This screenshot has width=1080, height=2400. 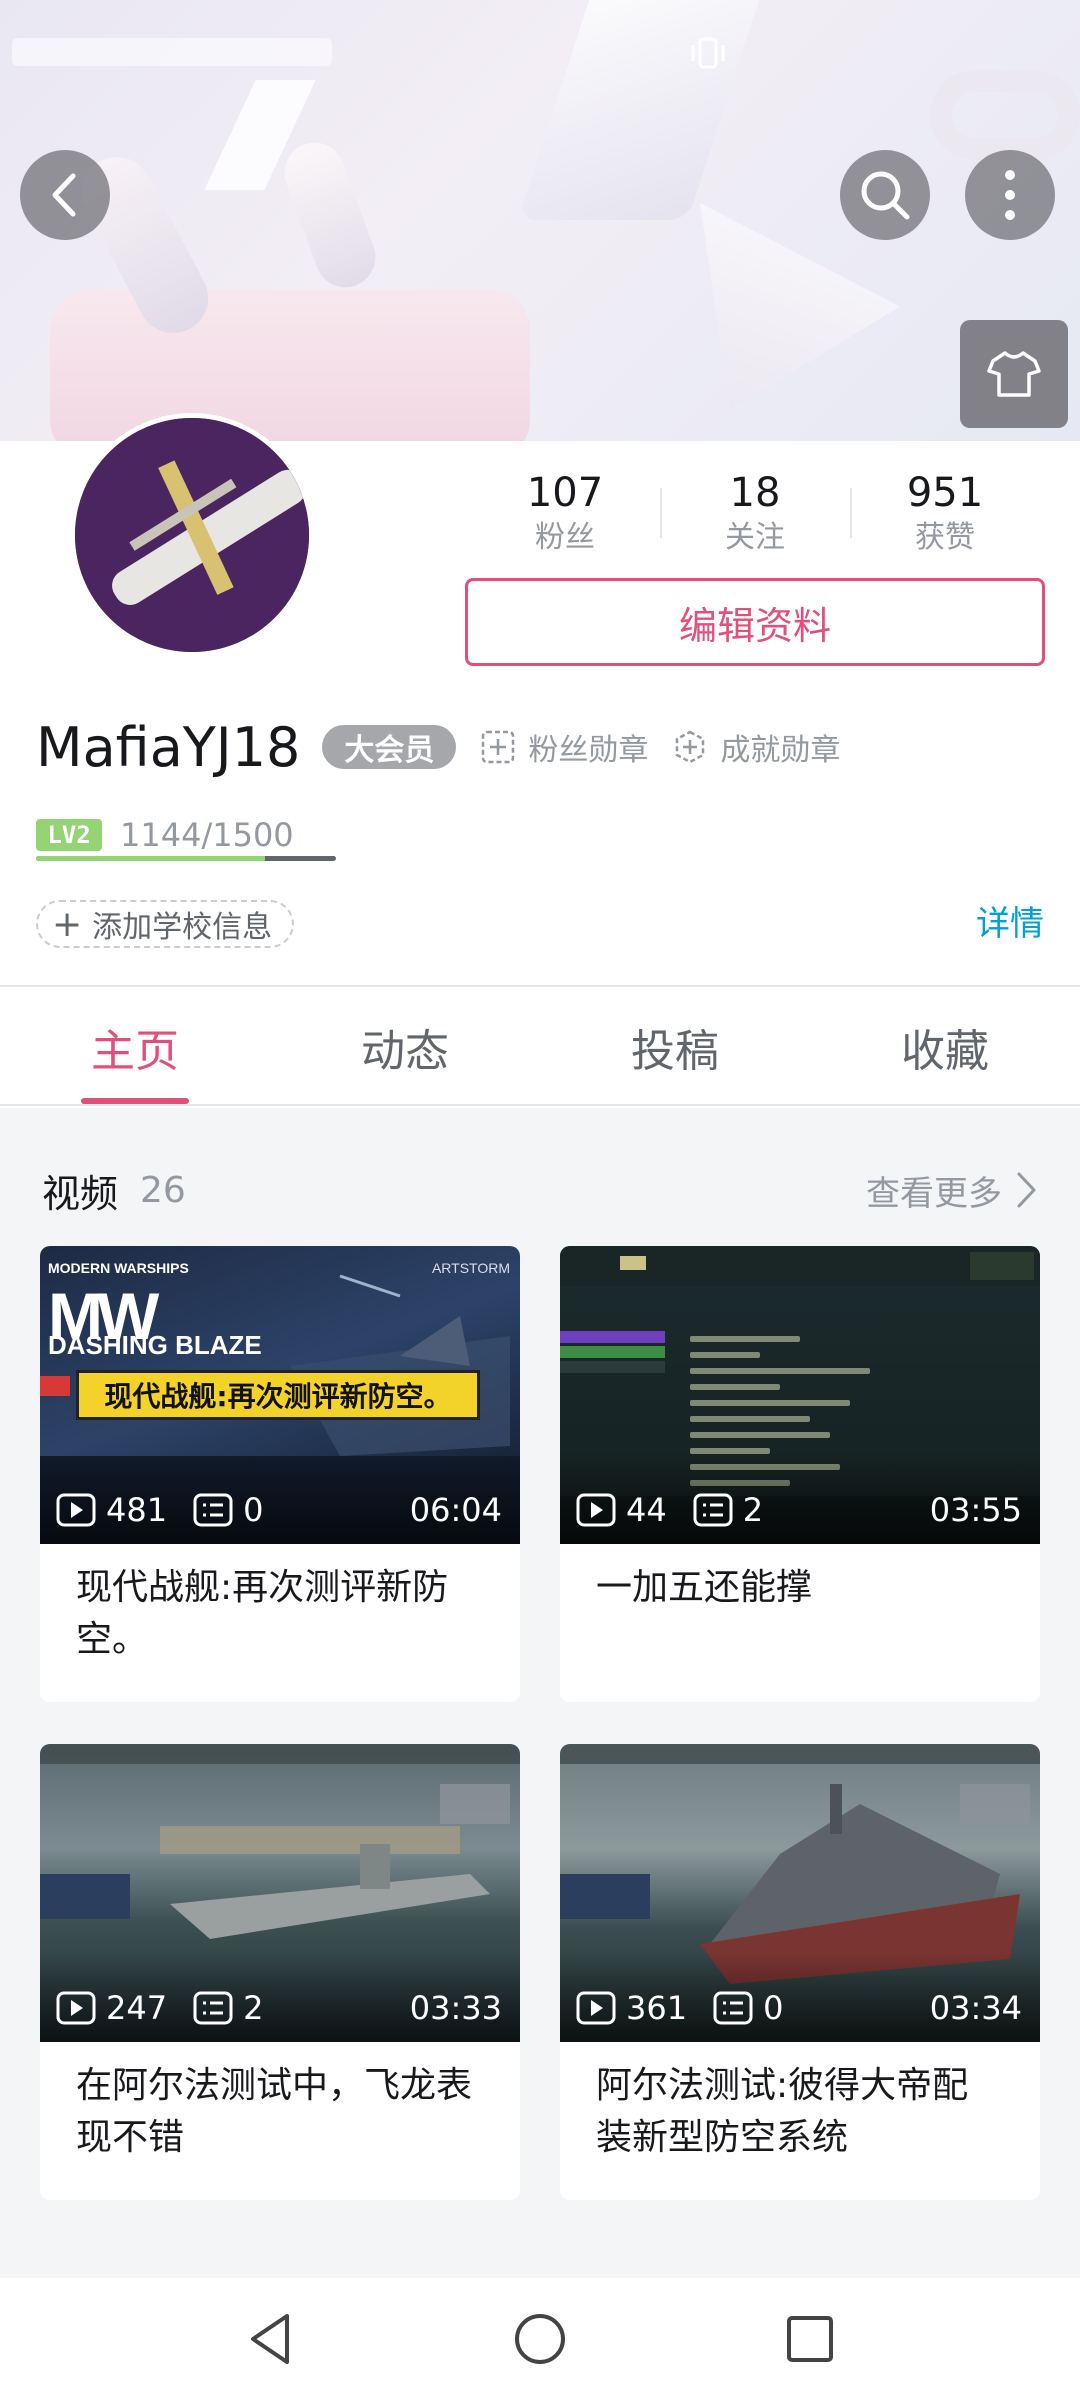 What do you see at coordinates (934, 1193) in the screenshot?
I see `see-more-label: 查看更多` at bounding box center [934, 1193].